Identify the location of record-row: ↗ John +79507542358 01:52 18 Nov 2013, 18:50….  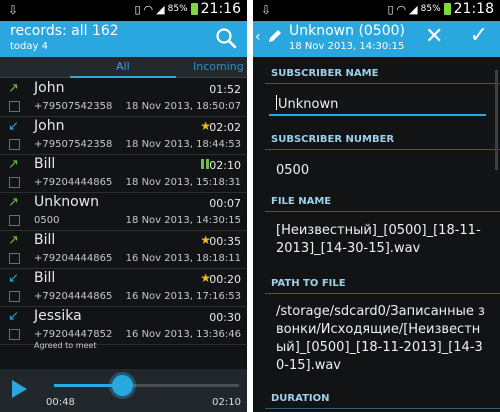
(123, 98).